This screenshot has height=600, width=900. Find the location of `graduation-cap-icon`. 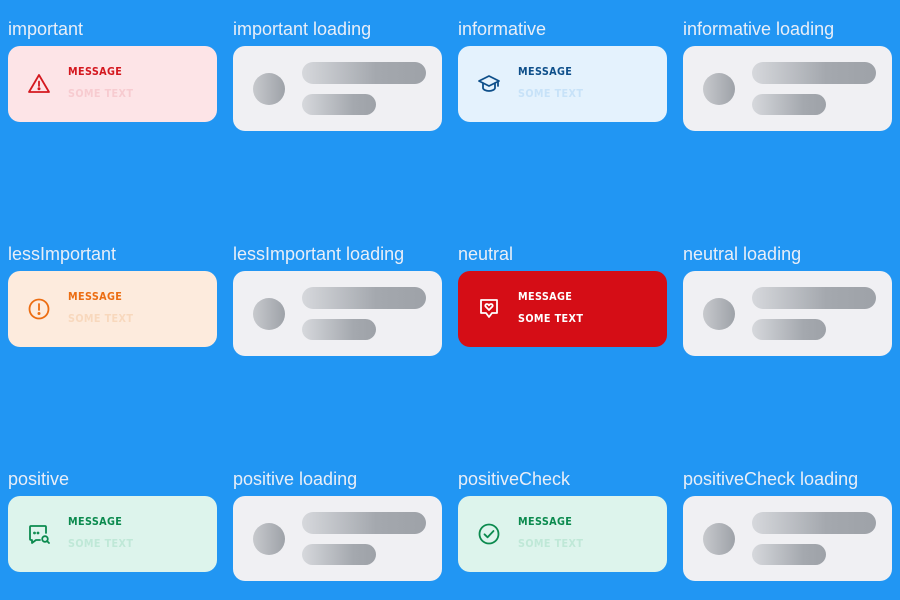

graduation-cap-icon is located at coordinates (489, 84).